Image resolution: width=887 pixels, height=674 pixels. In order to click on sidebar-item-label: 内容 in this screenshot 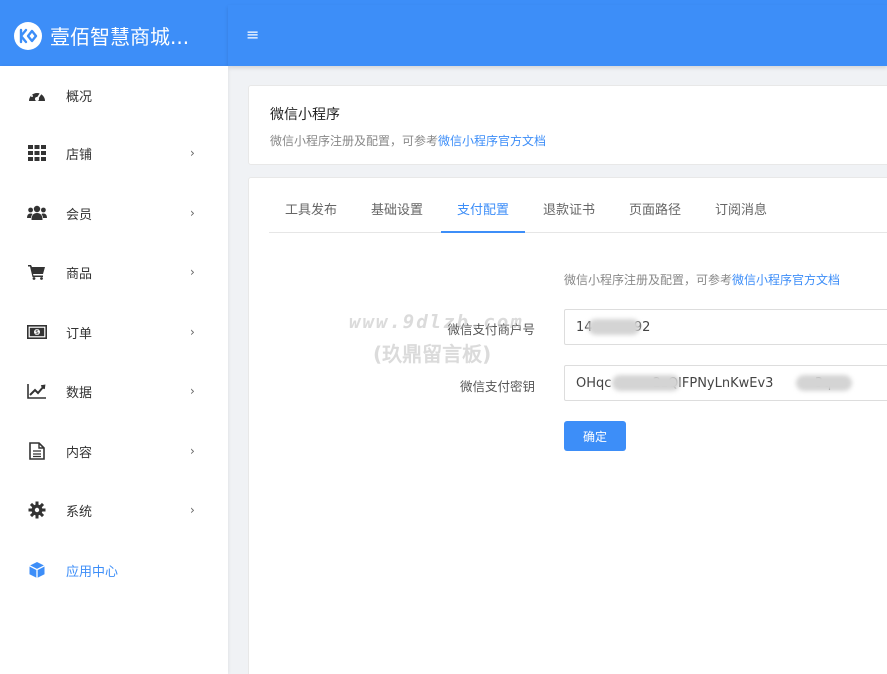, I will do `click(79, 453)`.